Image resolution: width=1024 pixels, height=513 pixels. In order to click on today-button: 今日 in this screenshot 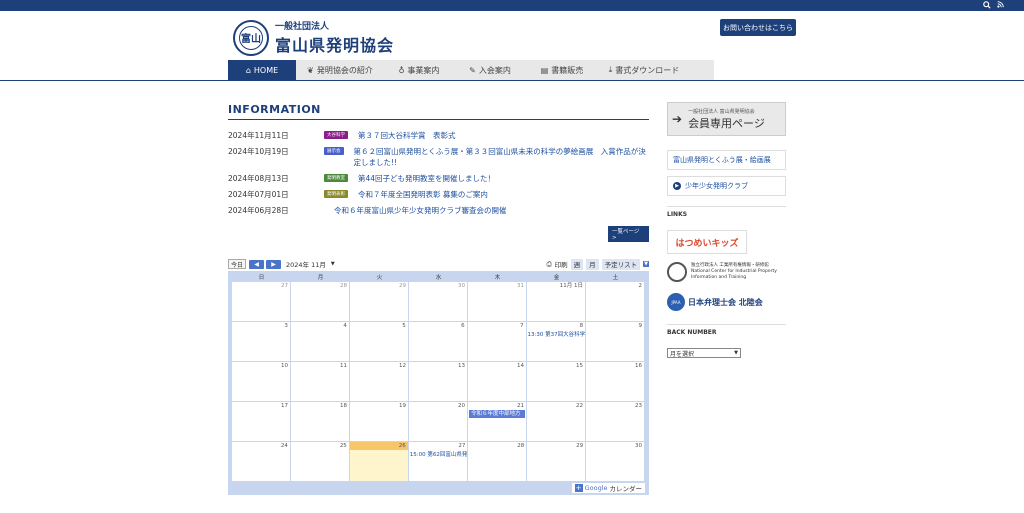, I will do `click(237, 264)`.